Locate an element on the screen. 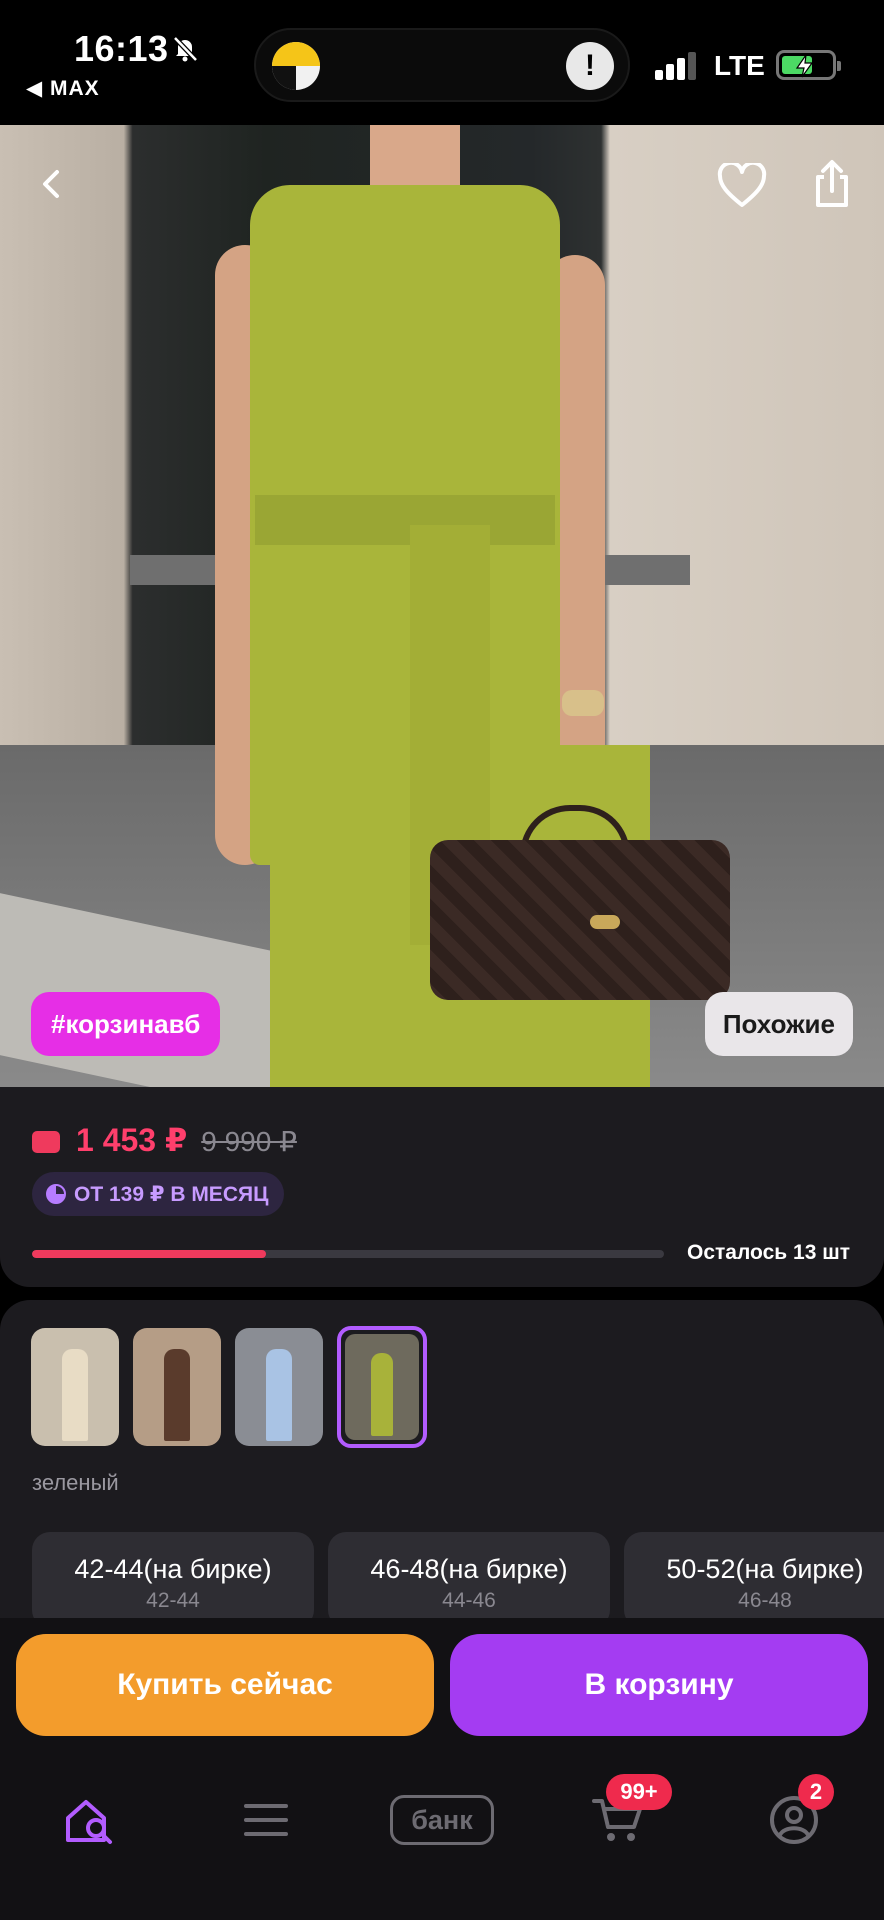  wallet-icon is located at coordinates (46, 1142).